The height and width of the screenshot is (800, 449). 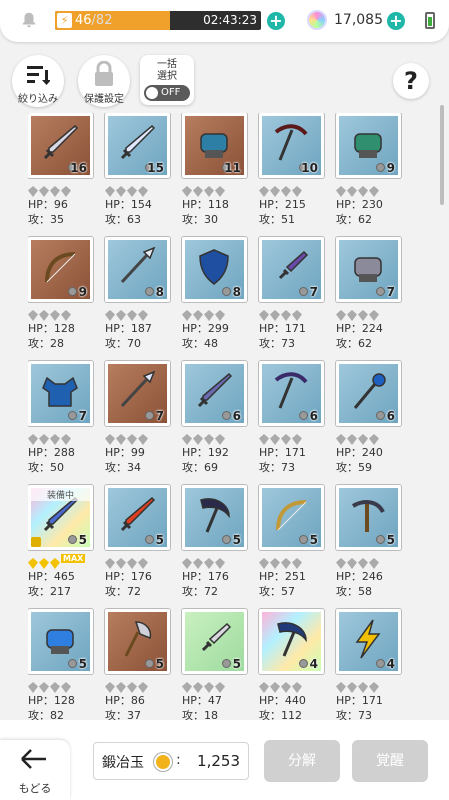 I want to click on equipment-card: 15 HP：154 攻：63, so click(x=140, y=172).